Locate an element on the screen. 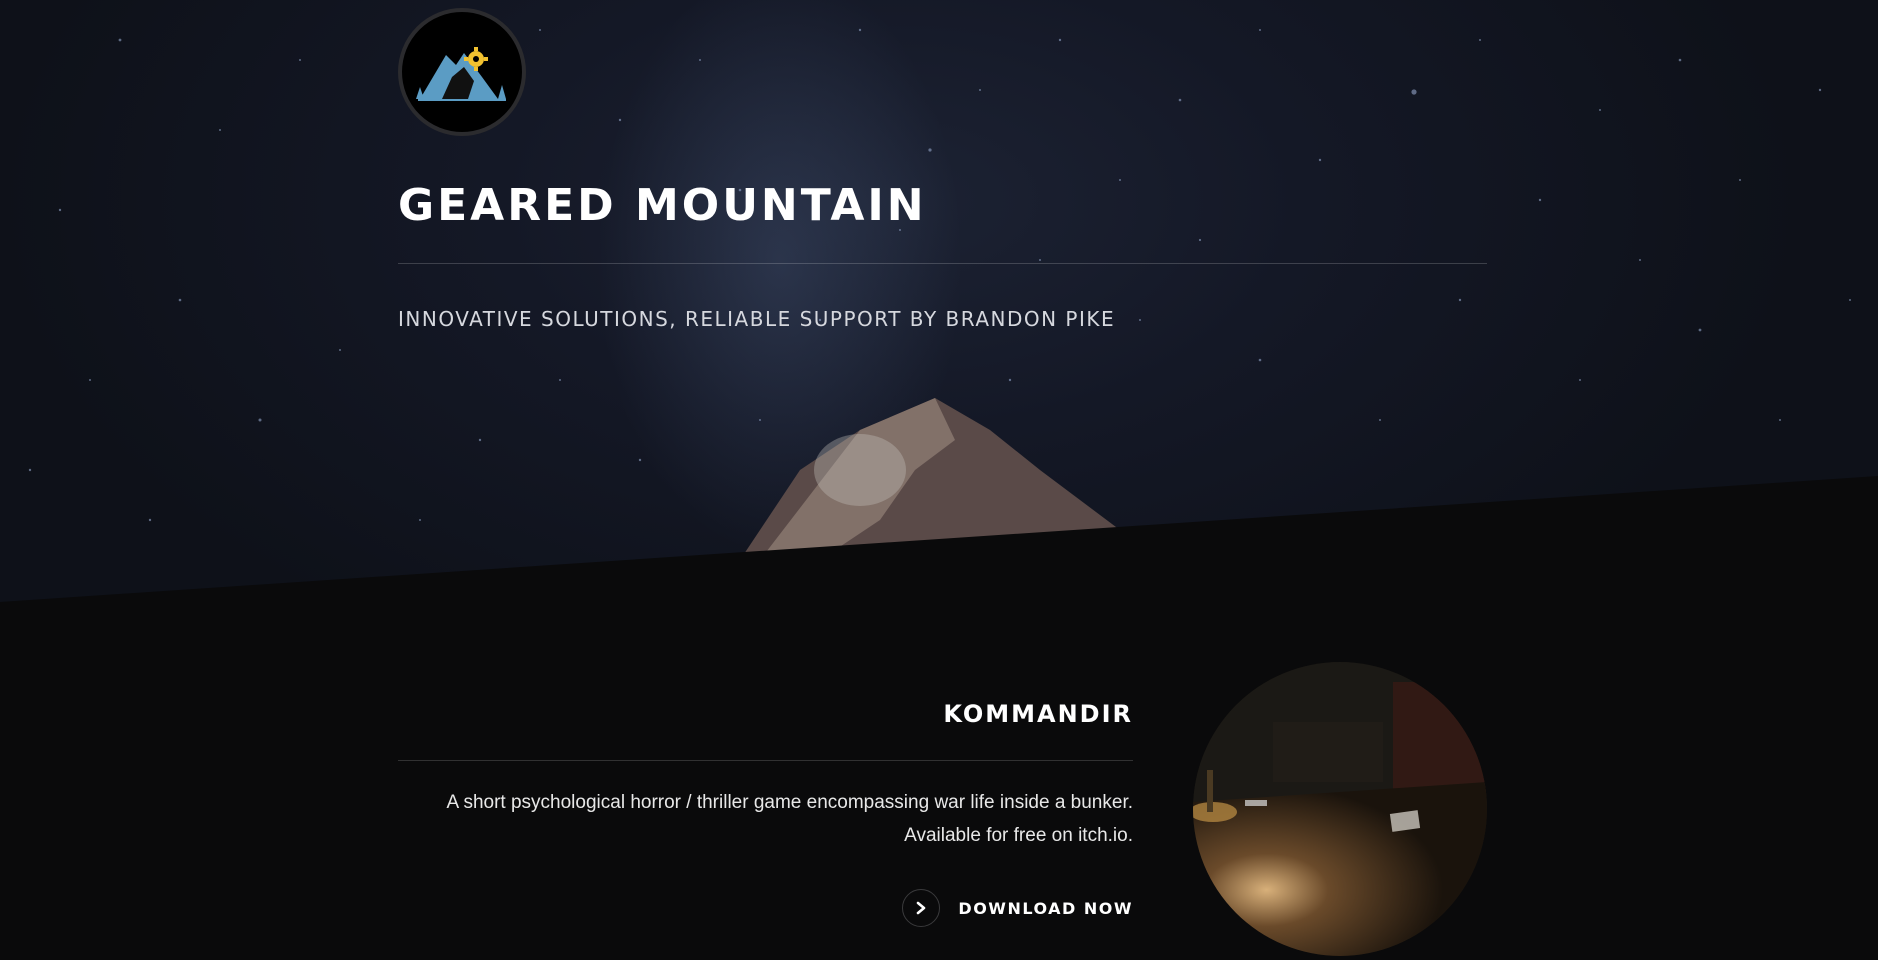 The width and height of the screenshot is (1878, 960). bunker-desk-image-icon is located at coordinates (1340, 809).